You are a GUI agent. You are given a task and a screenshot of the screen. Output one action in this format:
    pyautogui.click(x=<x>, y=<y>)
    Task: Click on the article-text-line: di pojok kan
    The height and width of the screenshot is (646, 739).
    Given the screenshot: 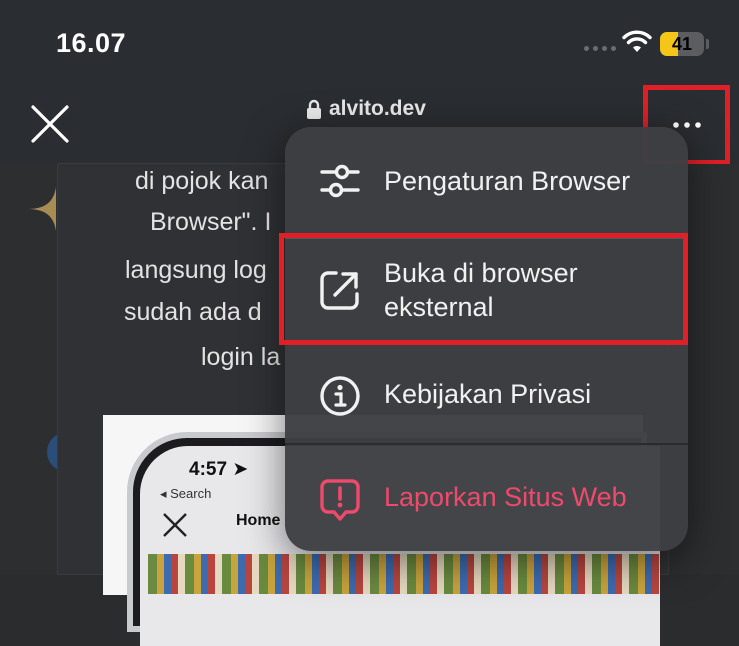 What is the action you would take?
    pyautogui.click(x=202, y=181)
    